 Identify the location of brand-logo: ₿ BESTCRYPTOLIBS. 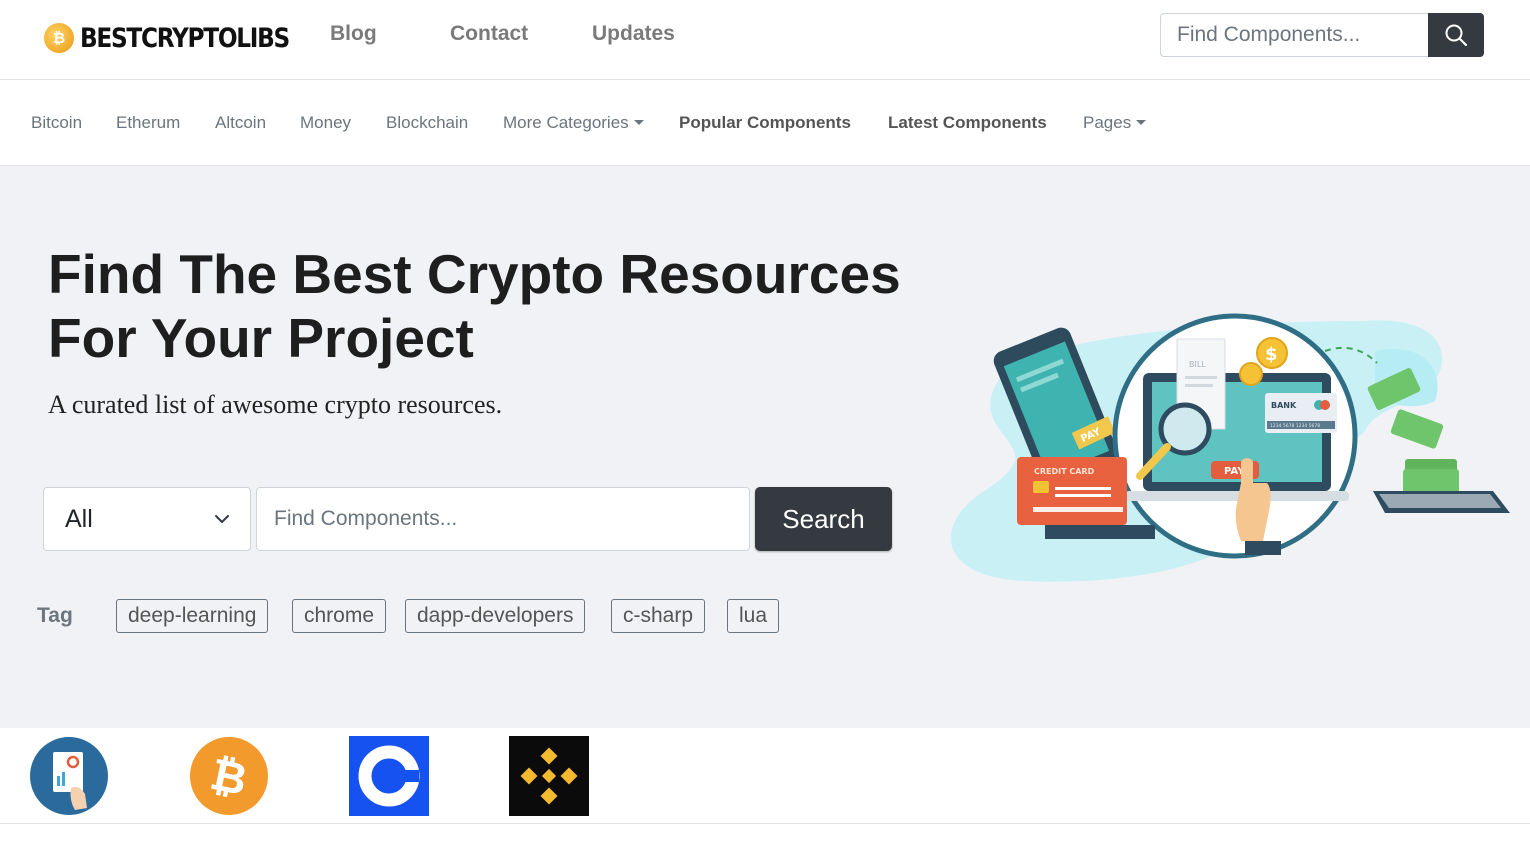
(183, 38).